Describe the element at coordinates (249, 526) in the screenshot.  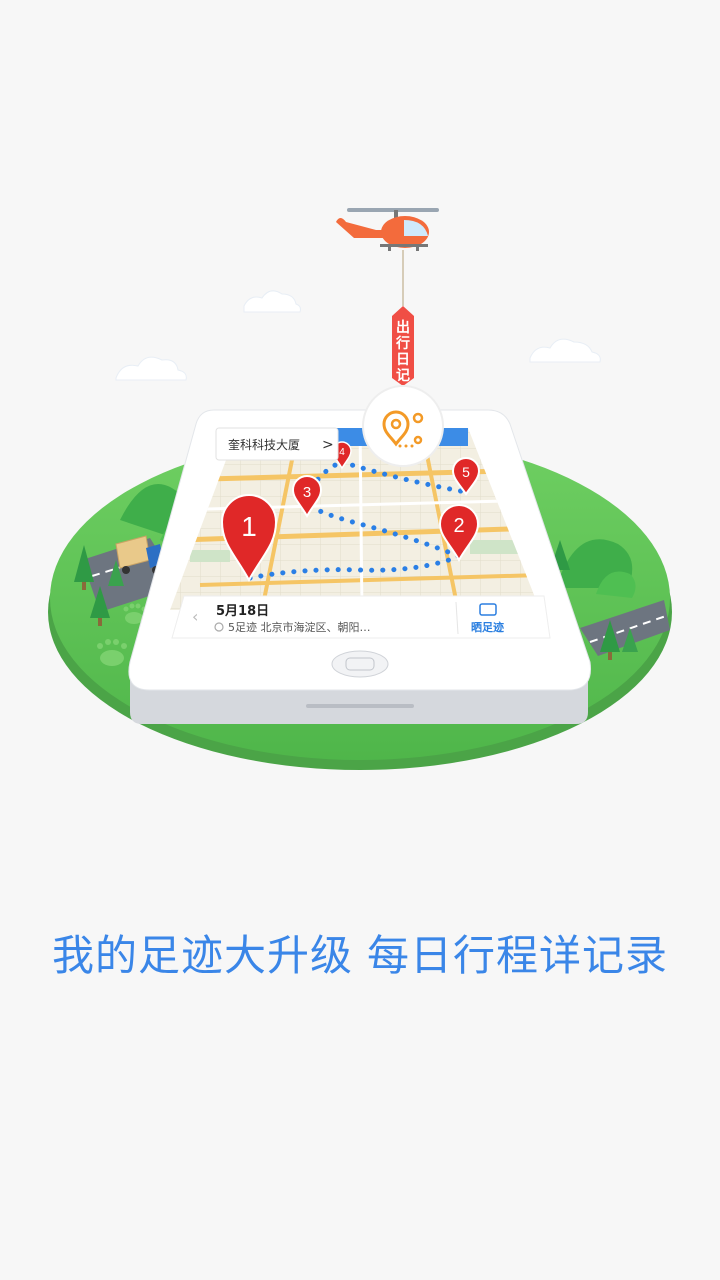
I see `pin-number-1: 1` at that location.